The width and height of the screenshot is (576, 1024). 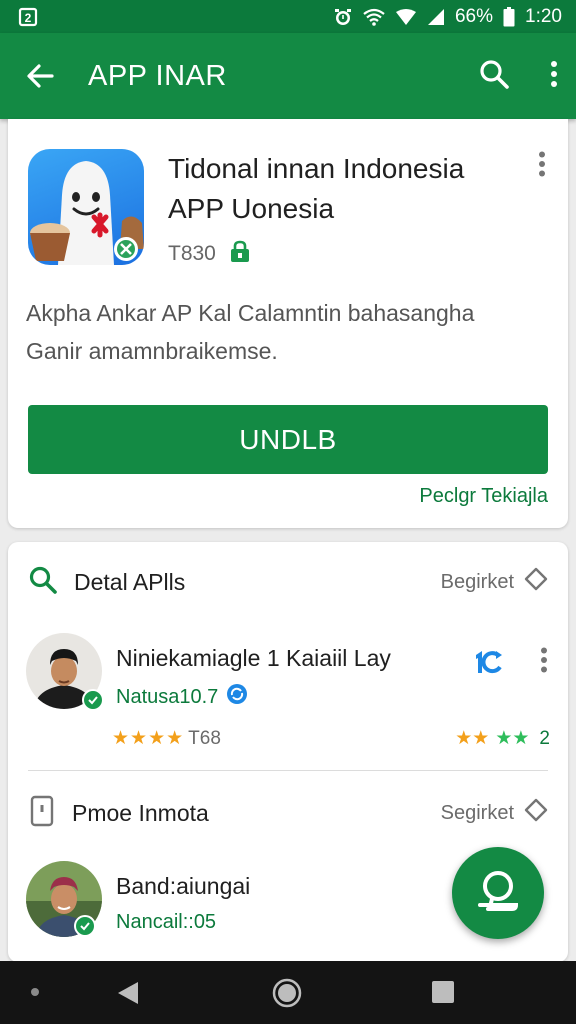 I want to click on review-author: Niniekamiagle 1 Kaiaiil Lay, so click(x=253, y=658).